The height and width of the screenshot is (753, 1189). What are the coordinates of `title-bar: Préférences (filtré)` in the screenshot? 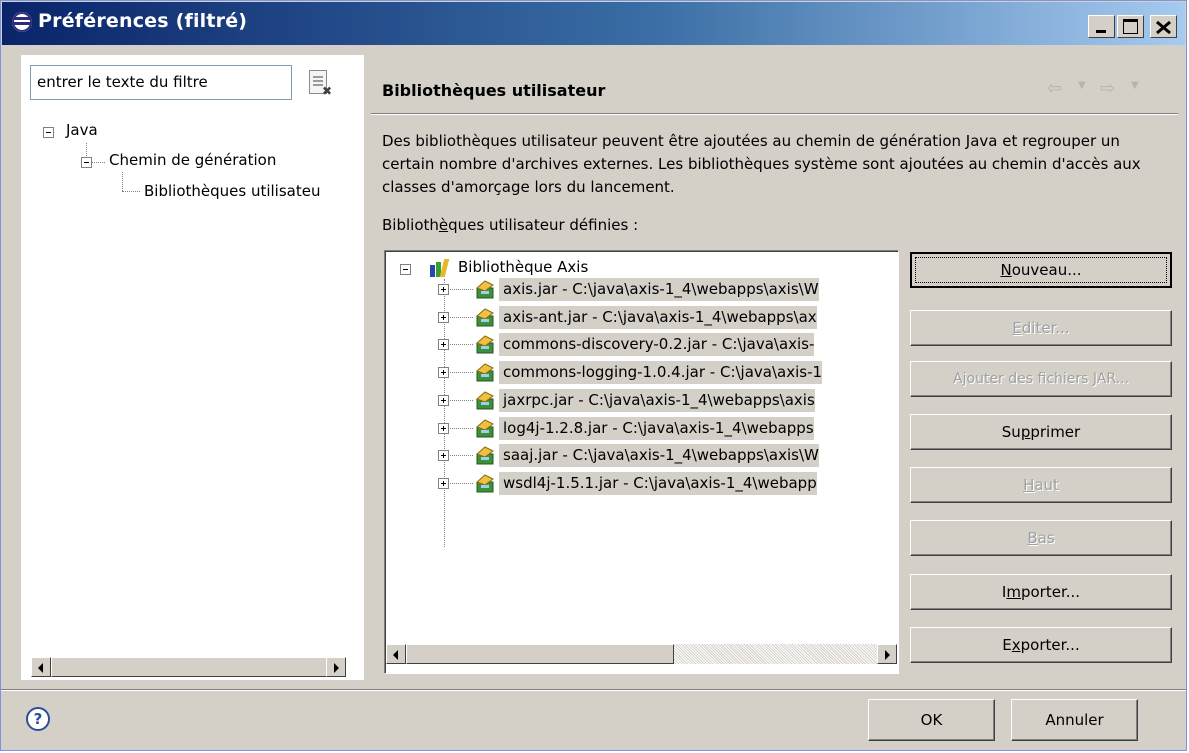 It's located at (593, 23).